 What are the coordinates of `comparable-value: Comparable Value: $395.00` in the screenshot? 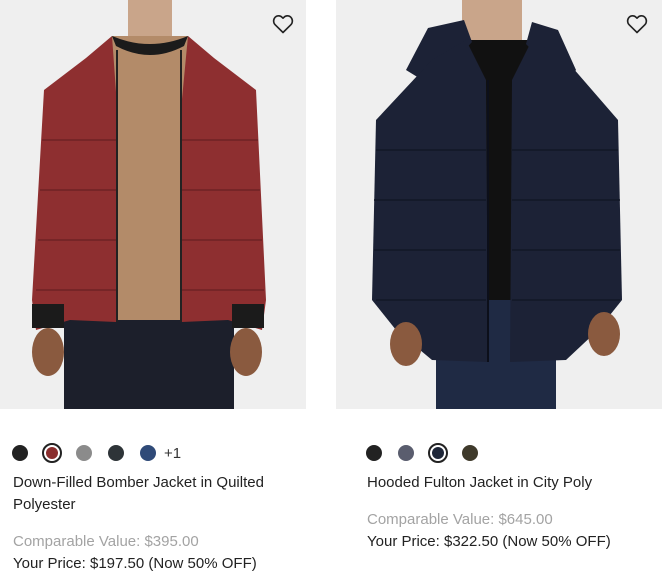 It's located at (106, 541).